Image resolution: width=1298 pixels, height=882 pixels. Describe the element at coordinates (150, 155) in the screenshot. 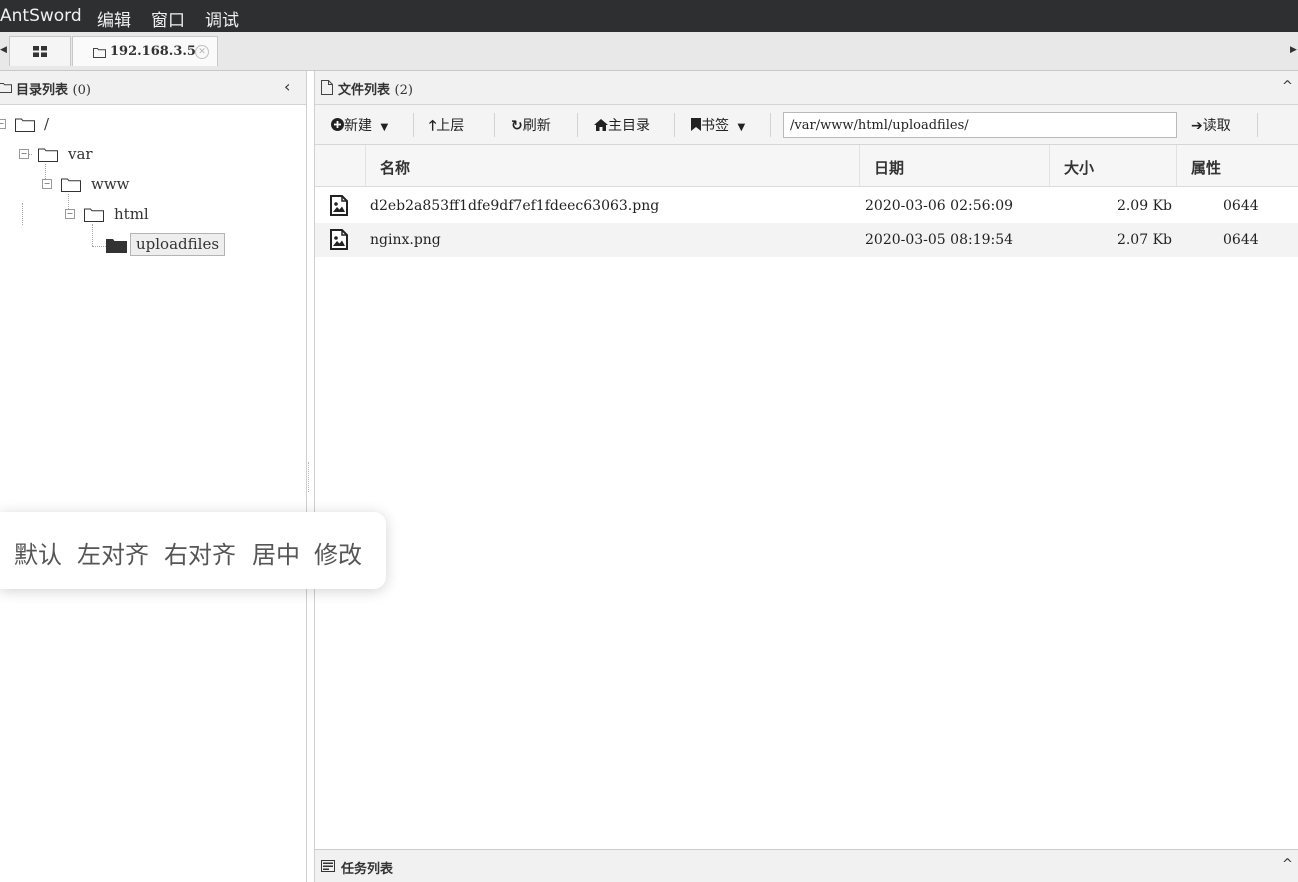

I see `tree-item-var: − var` at that location.